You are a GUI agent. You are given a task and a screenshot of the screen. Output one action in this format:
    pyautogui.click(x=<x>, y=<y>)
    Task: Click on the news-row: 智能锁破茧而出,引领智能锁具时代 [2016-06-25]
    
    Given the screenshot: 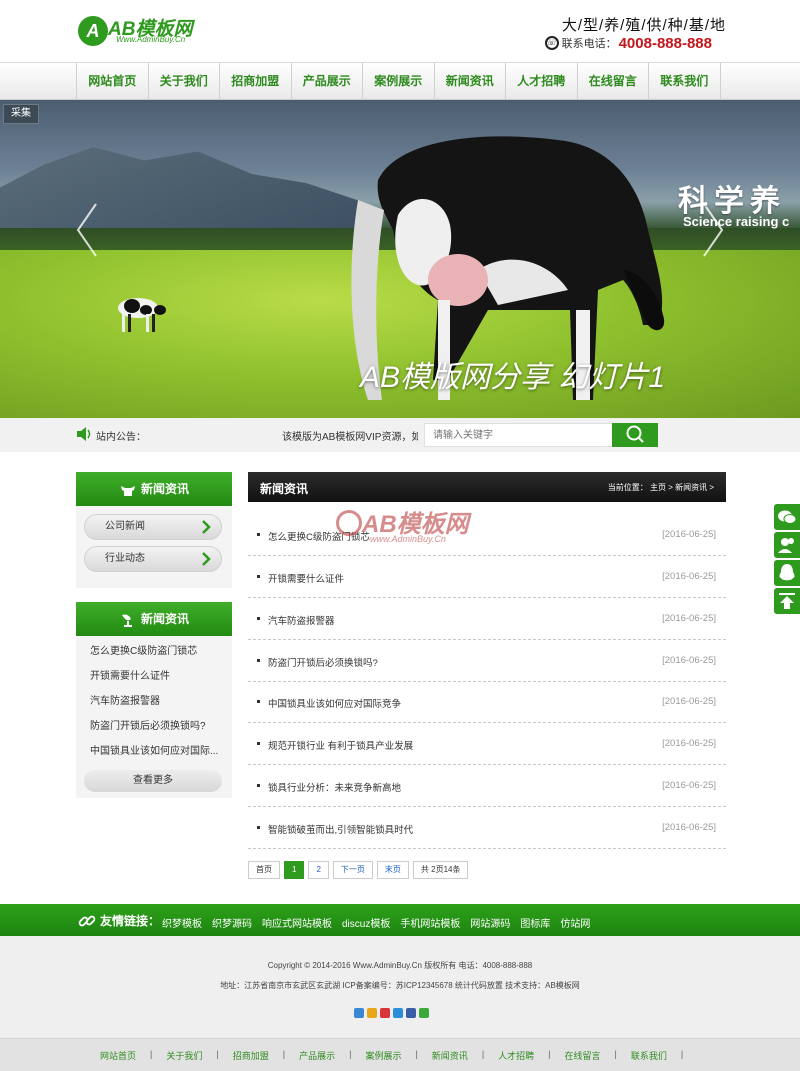 What is the action you would take?
    pyautogui.click(x=487, y=828)
    